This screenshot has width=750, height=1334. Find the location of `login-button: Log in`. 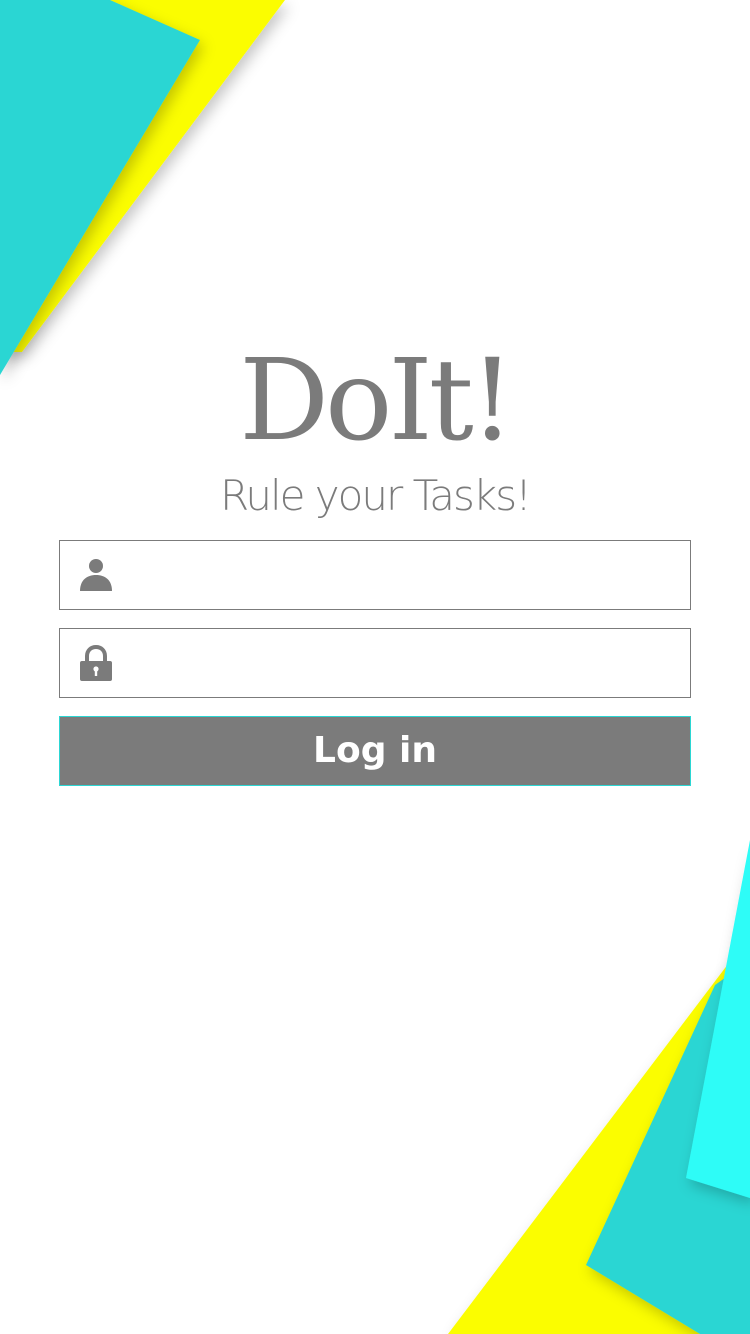

login-button: Log in is located at coordinates (375, 751).